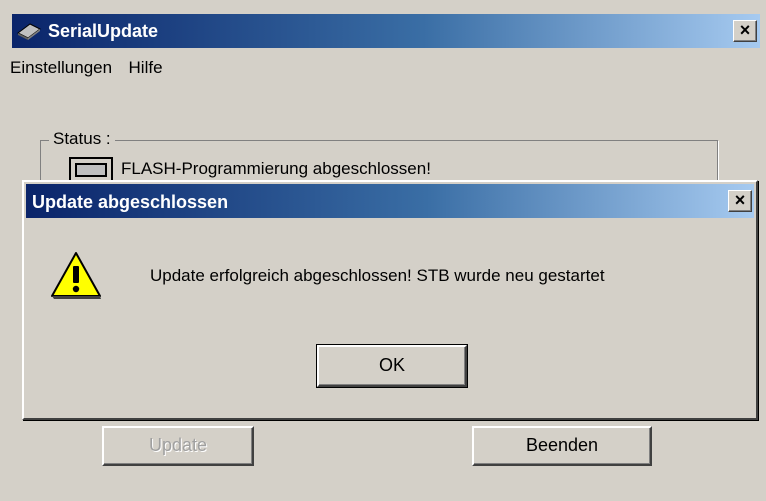 This screenshot has height=501, width=766. I want to click on status-group-label: Status :, so click(82, 139).